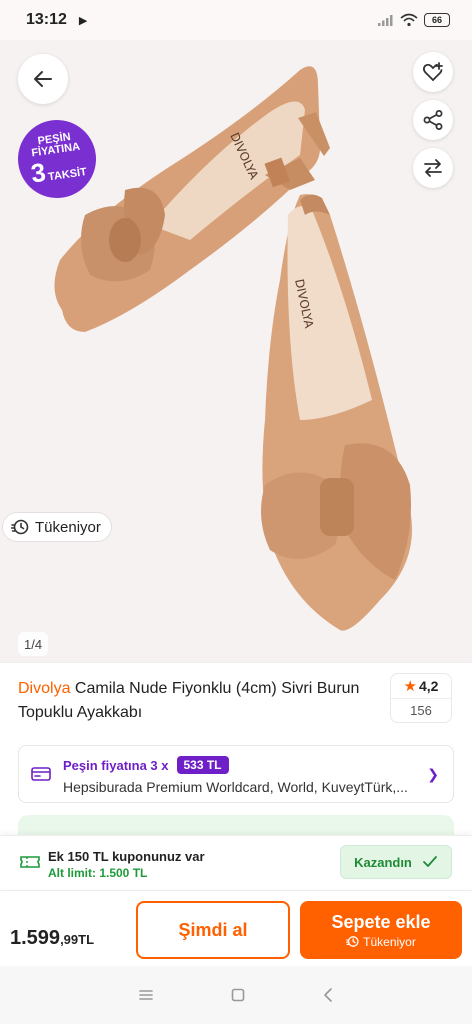 This screenshot has width=472, height=1024. I want to click on credit-card-icon, so click(41, 774).